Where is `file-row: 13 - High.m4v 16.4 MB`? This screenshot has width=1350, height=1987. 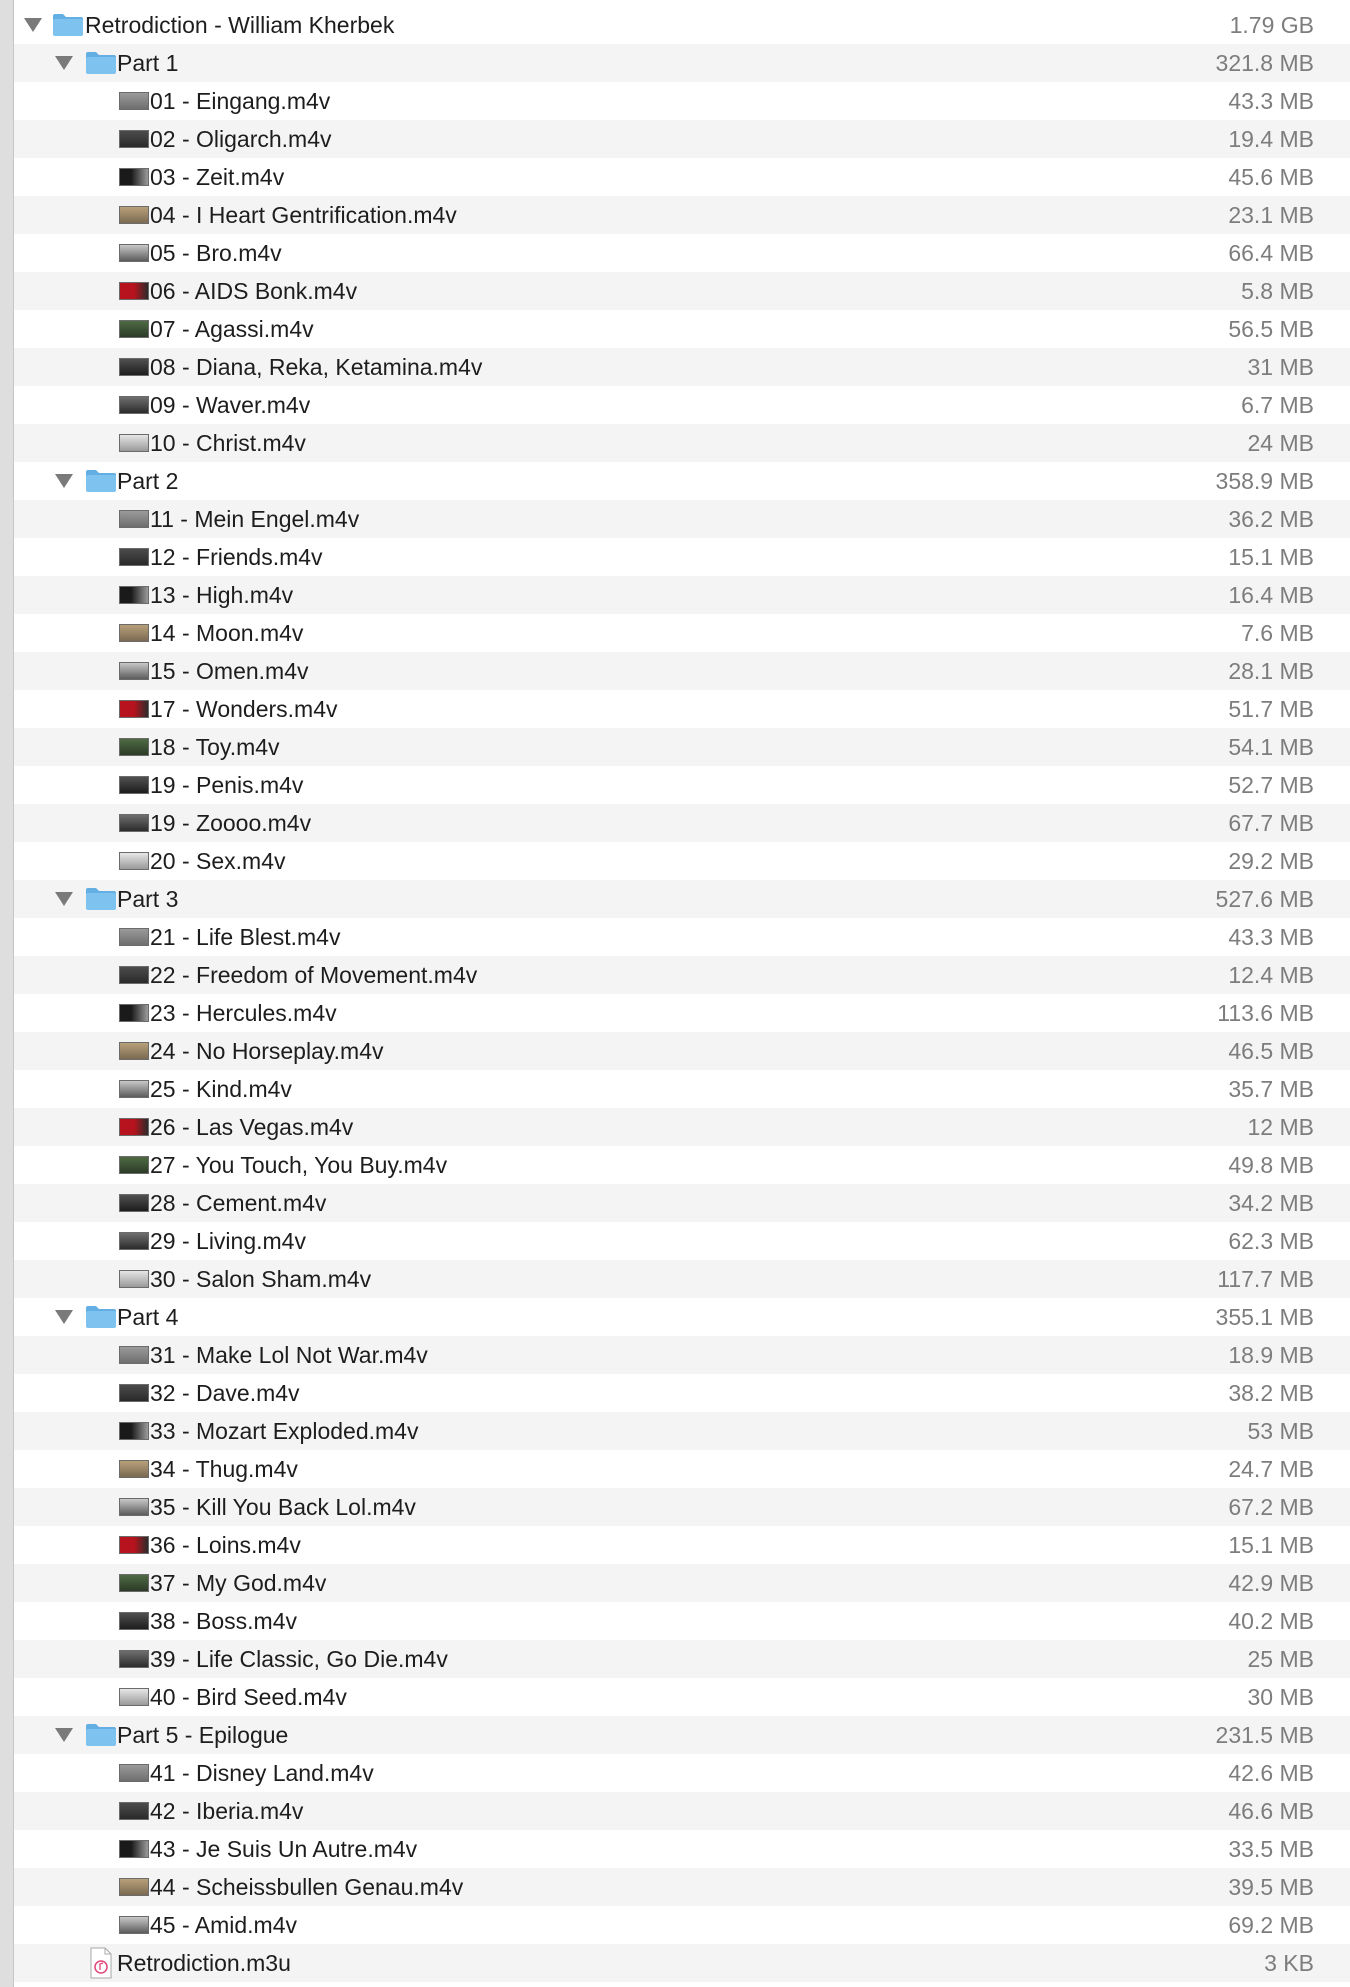 file-row: 13 - High.m4v 16.4 MB is located at coordinates (682, 595).